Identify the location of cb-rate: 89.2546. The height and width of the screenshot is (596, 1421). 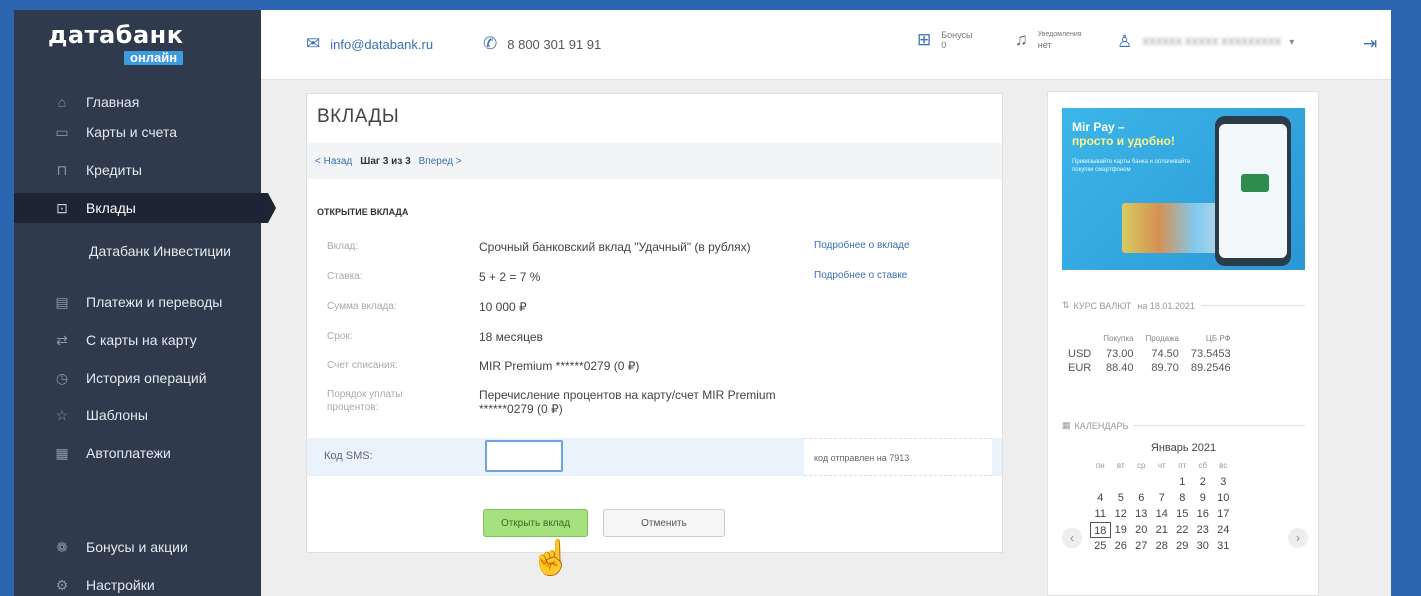
(1210, 368).